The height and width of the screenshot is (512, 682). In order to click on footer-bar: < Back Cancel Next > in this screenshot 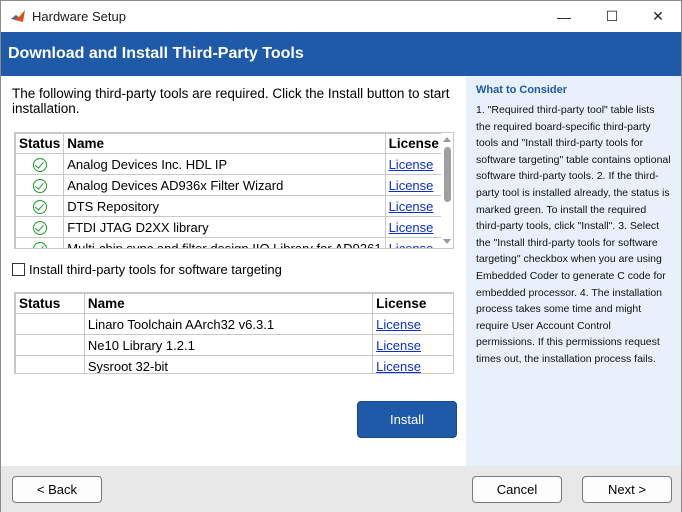, I will do `click(341, 489)`.